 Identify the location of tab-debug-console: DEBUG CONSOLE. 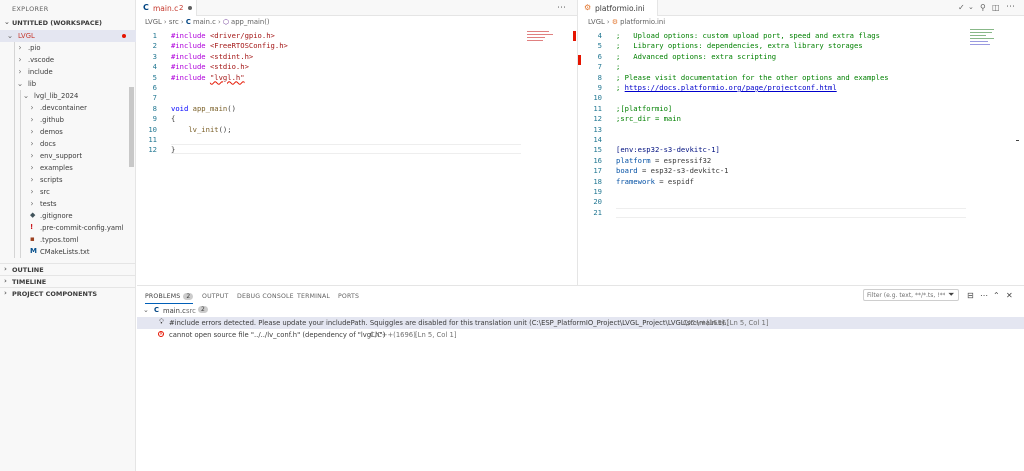
(265, 296).